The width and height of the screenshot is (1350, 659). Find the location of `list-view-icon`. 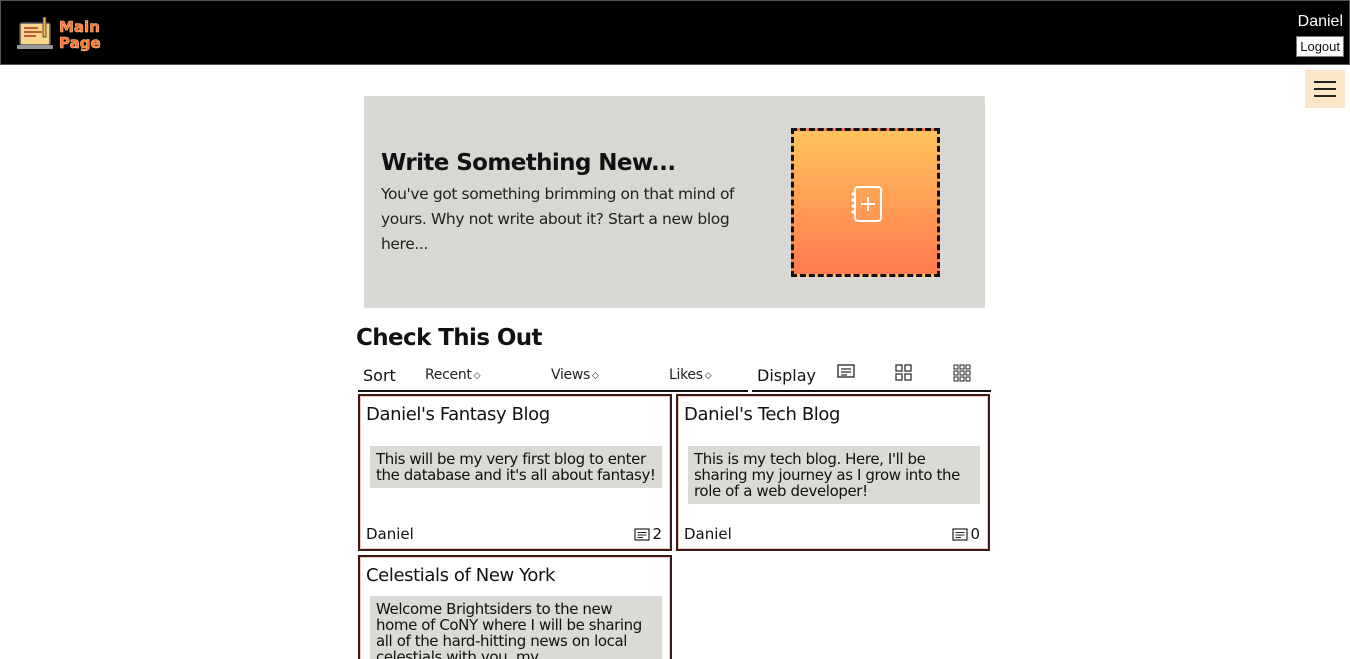

list-view-icon is located at coordinates (846, 372).